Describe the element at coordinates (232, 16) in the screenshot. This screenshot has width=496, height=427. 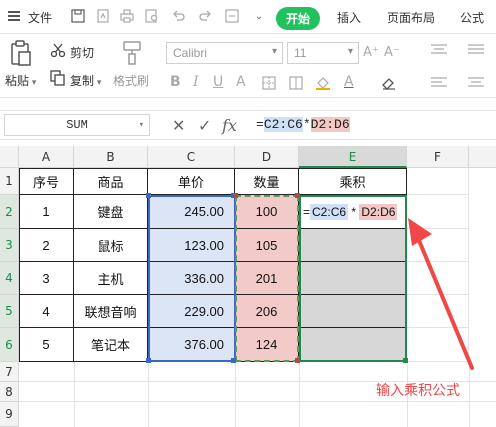
I see `more-icon` at that location.